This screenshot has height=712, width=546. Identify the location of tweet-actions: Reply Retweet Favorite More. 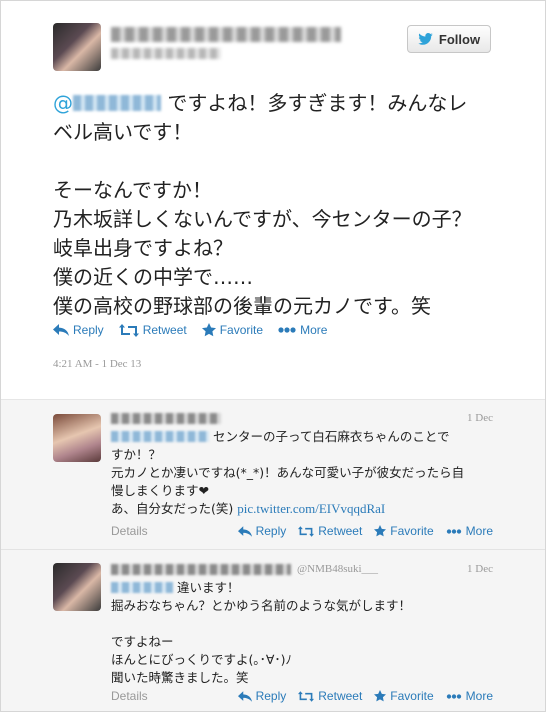
(190, 330).